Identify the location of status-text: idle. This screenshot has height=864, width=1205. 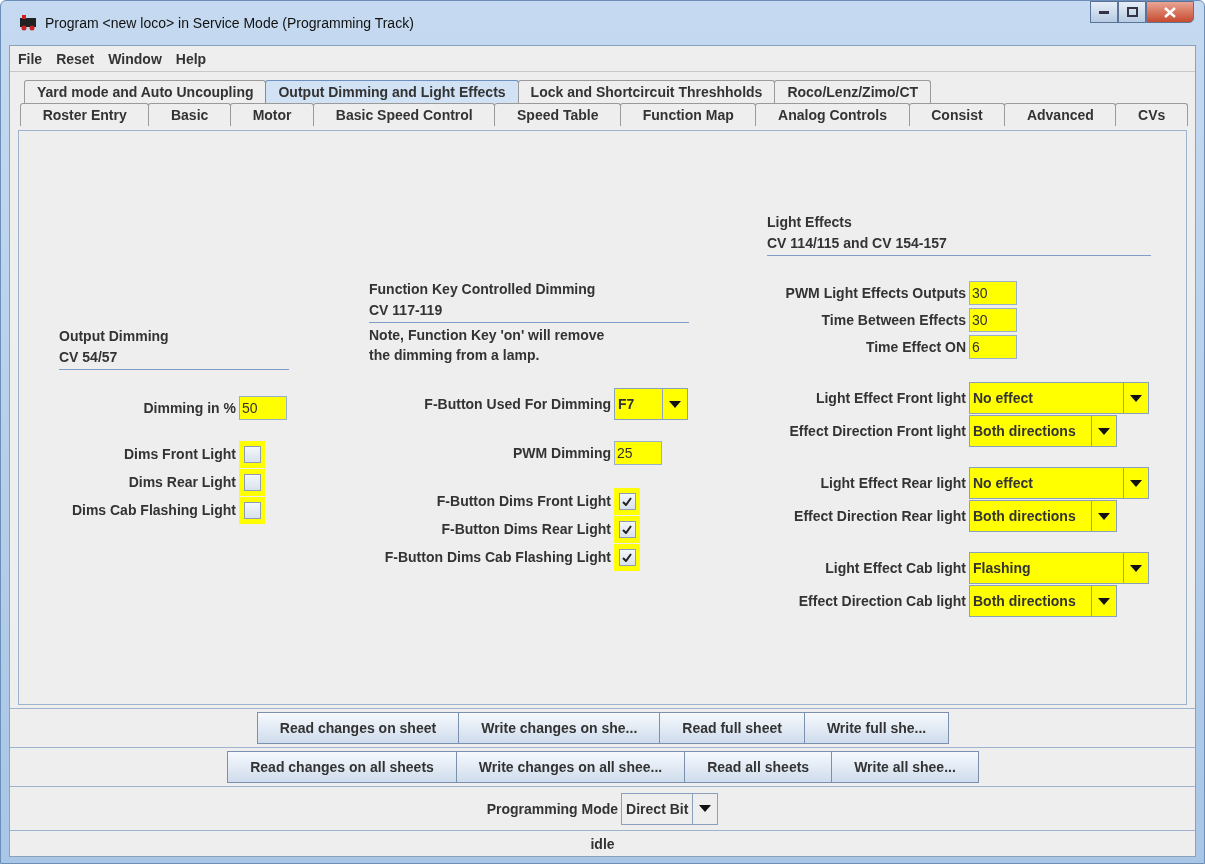
(602, 843).